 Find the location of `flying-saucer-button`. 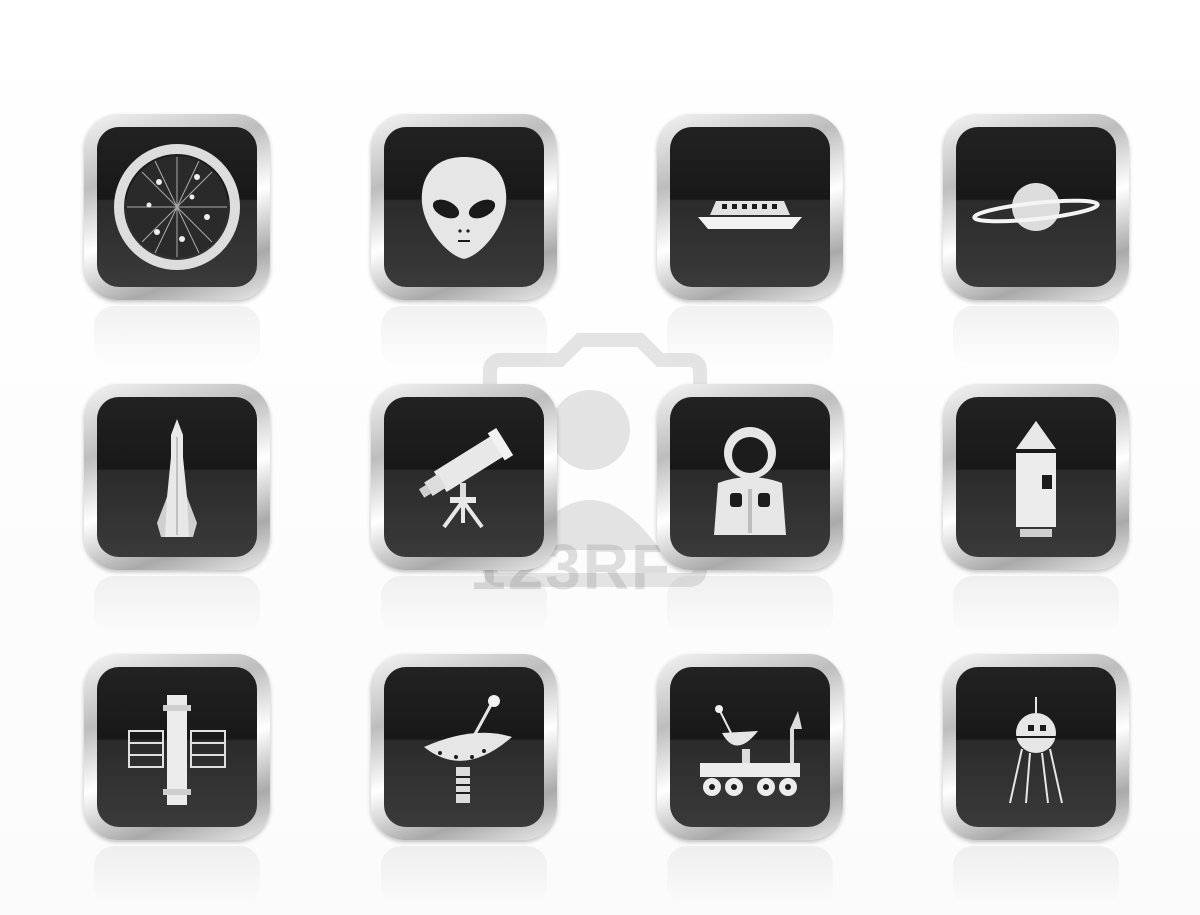

flying-saucer-button is located at coordinates (750, 240).